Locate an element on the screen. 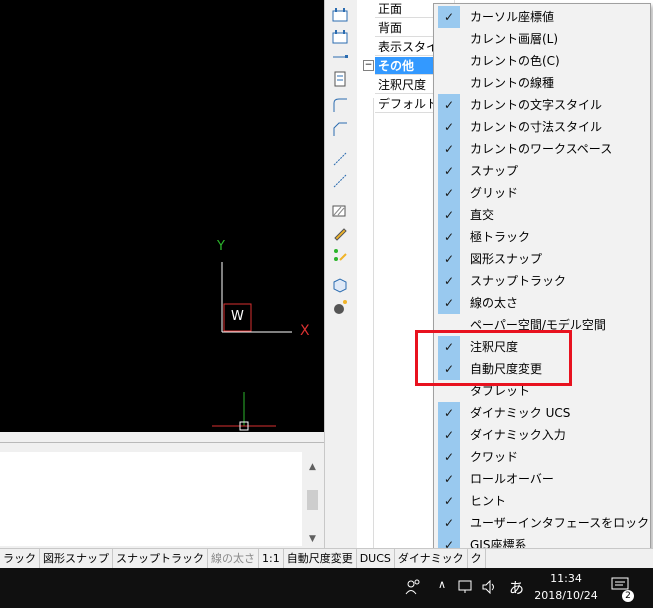  dimension-linear-icon is located at coordinates (340, 181).